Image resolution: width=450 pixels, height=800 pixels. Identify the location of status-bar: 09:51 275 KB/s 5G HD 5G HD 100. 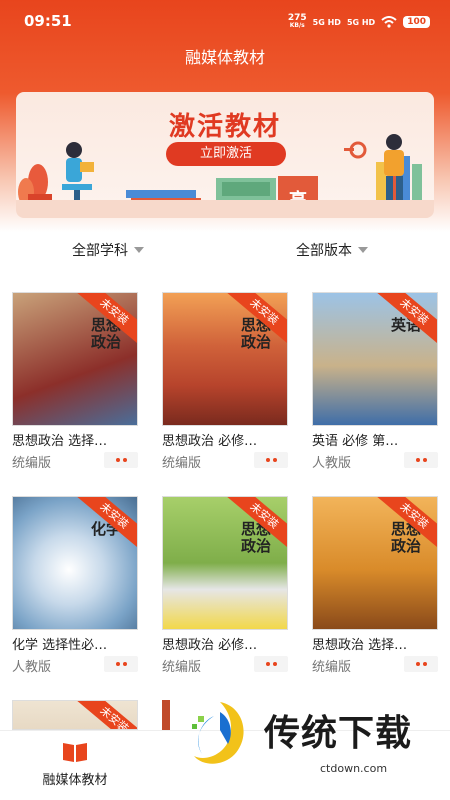
(225, 20).